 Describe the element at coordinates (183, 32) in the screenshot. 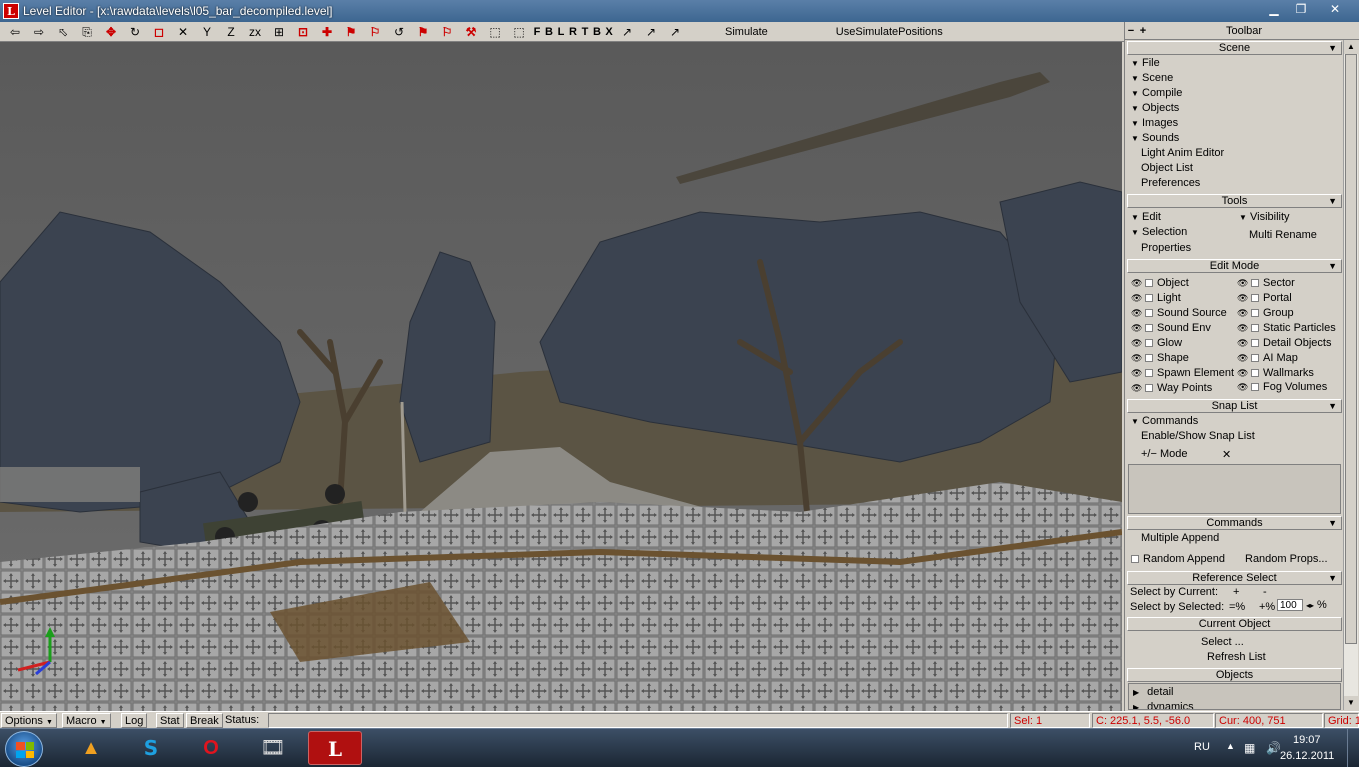

I see `axis-x-icon: ✕` at that location.